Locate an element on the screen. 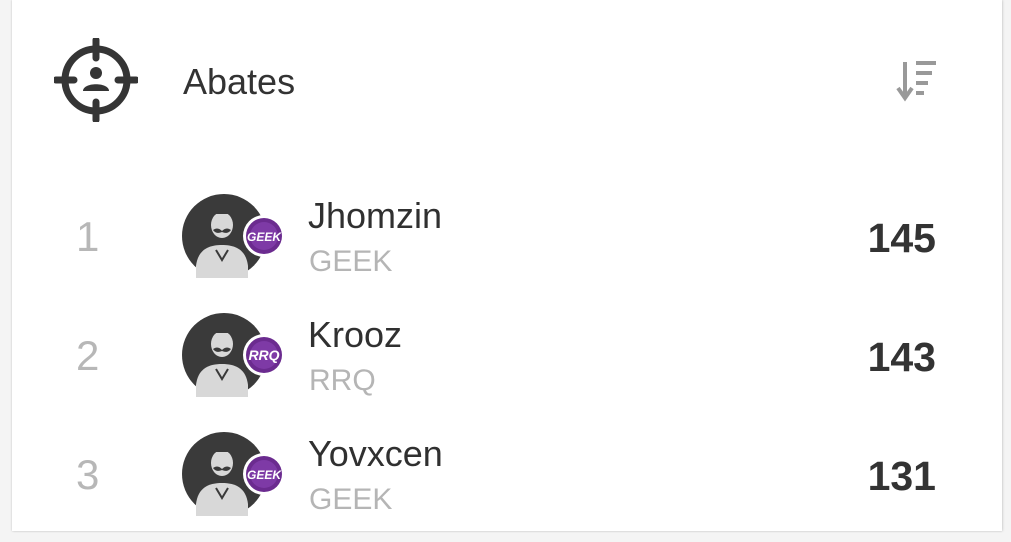  kill-count: 143 is located at coordinates (901, 357).